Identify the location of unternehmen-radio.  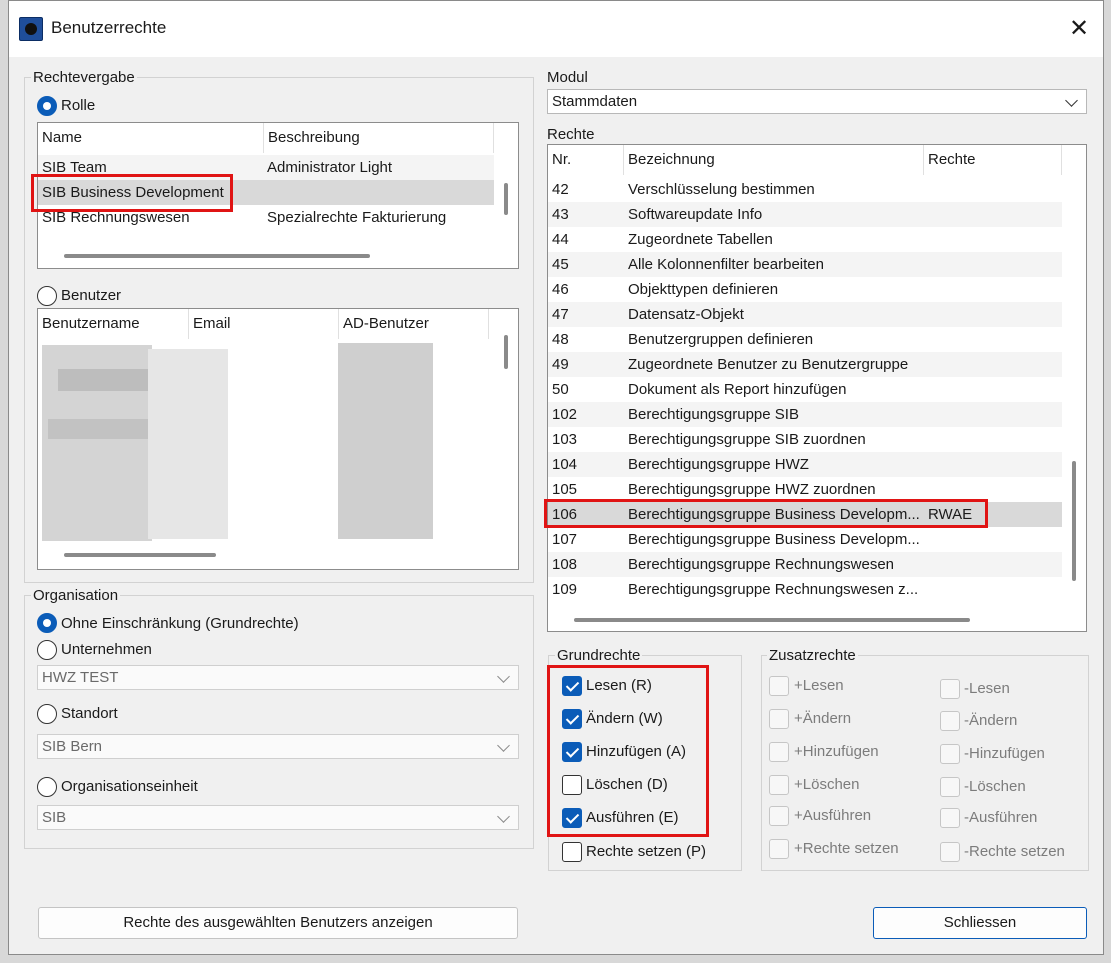
(47, 650).